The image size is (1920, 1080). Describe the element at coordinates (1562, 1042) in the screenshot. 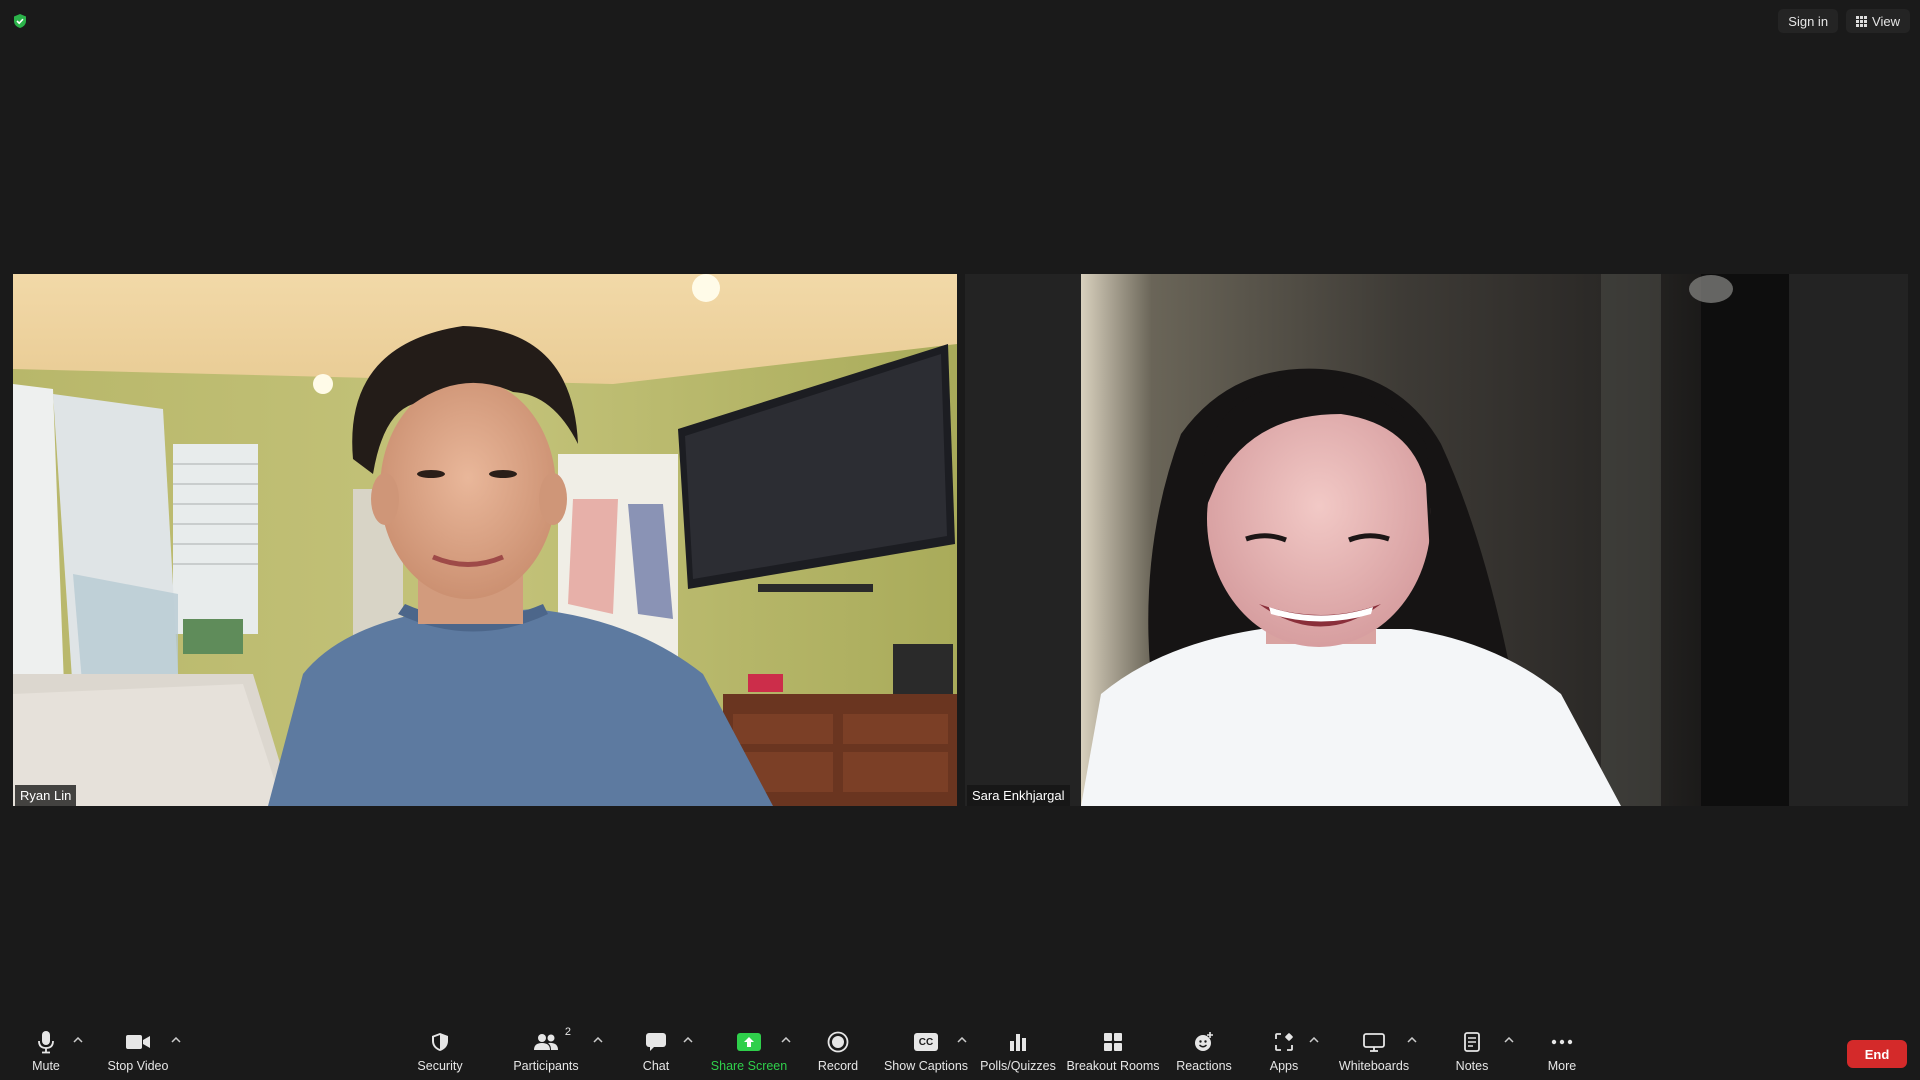

I see `more-dots-icon` at that location.